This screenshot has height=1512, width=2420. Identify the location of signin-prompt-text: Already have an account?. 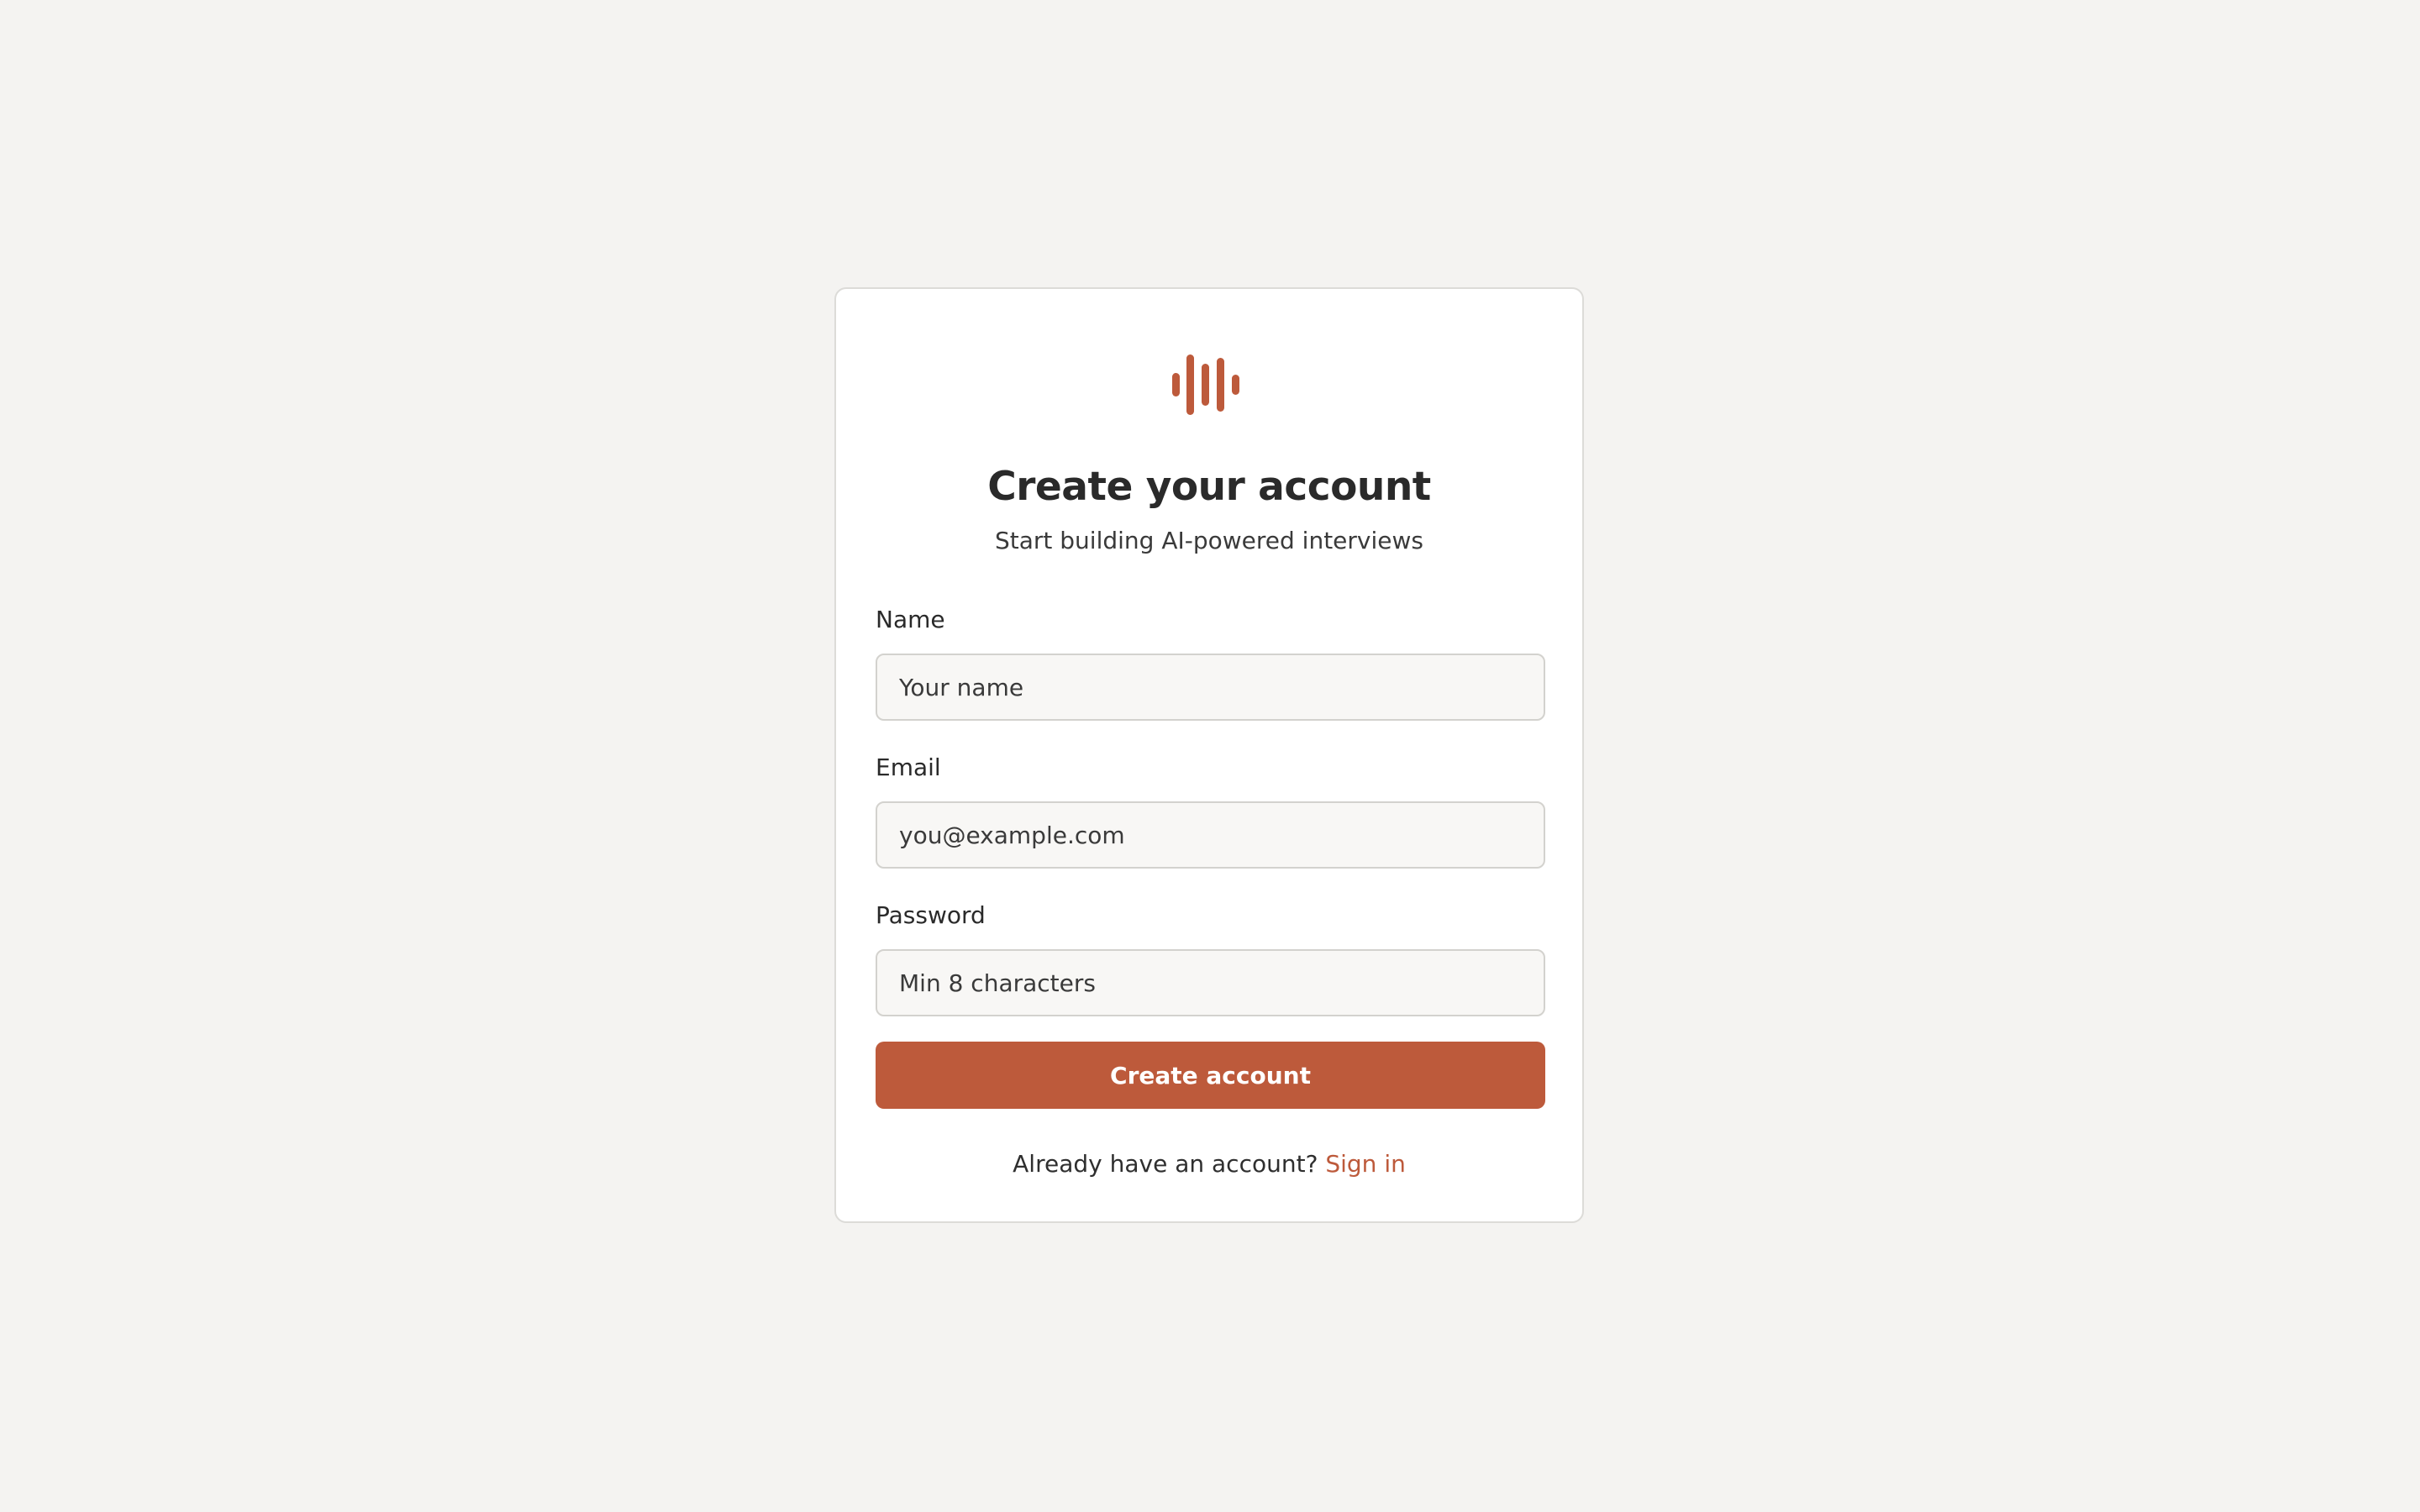
(1169, 1164).